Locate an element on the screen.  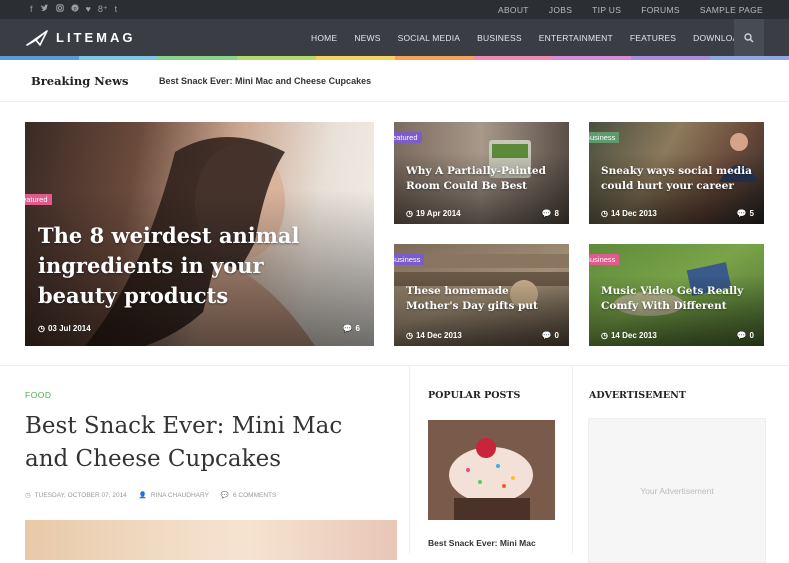
googleplus-icon: 8⁺ is located at coordinates (103, 9).